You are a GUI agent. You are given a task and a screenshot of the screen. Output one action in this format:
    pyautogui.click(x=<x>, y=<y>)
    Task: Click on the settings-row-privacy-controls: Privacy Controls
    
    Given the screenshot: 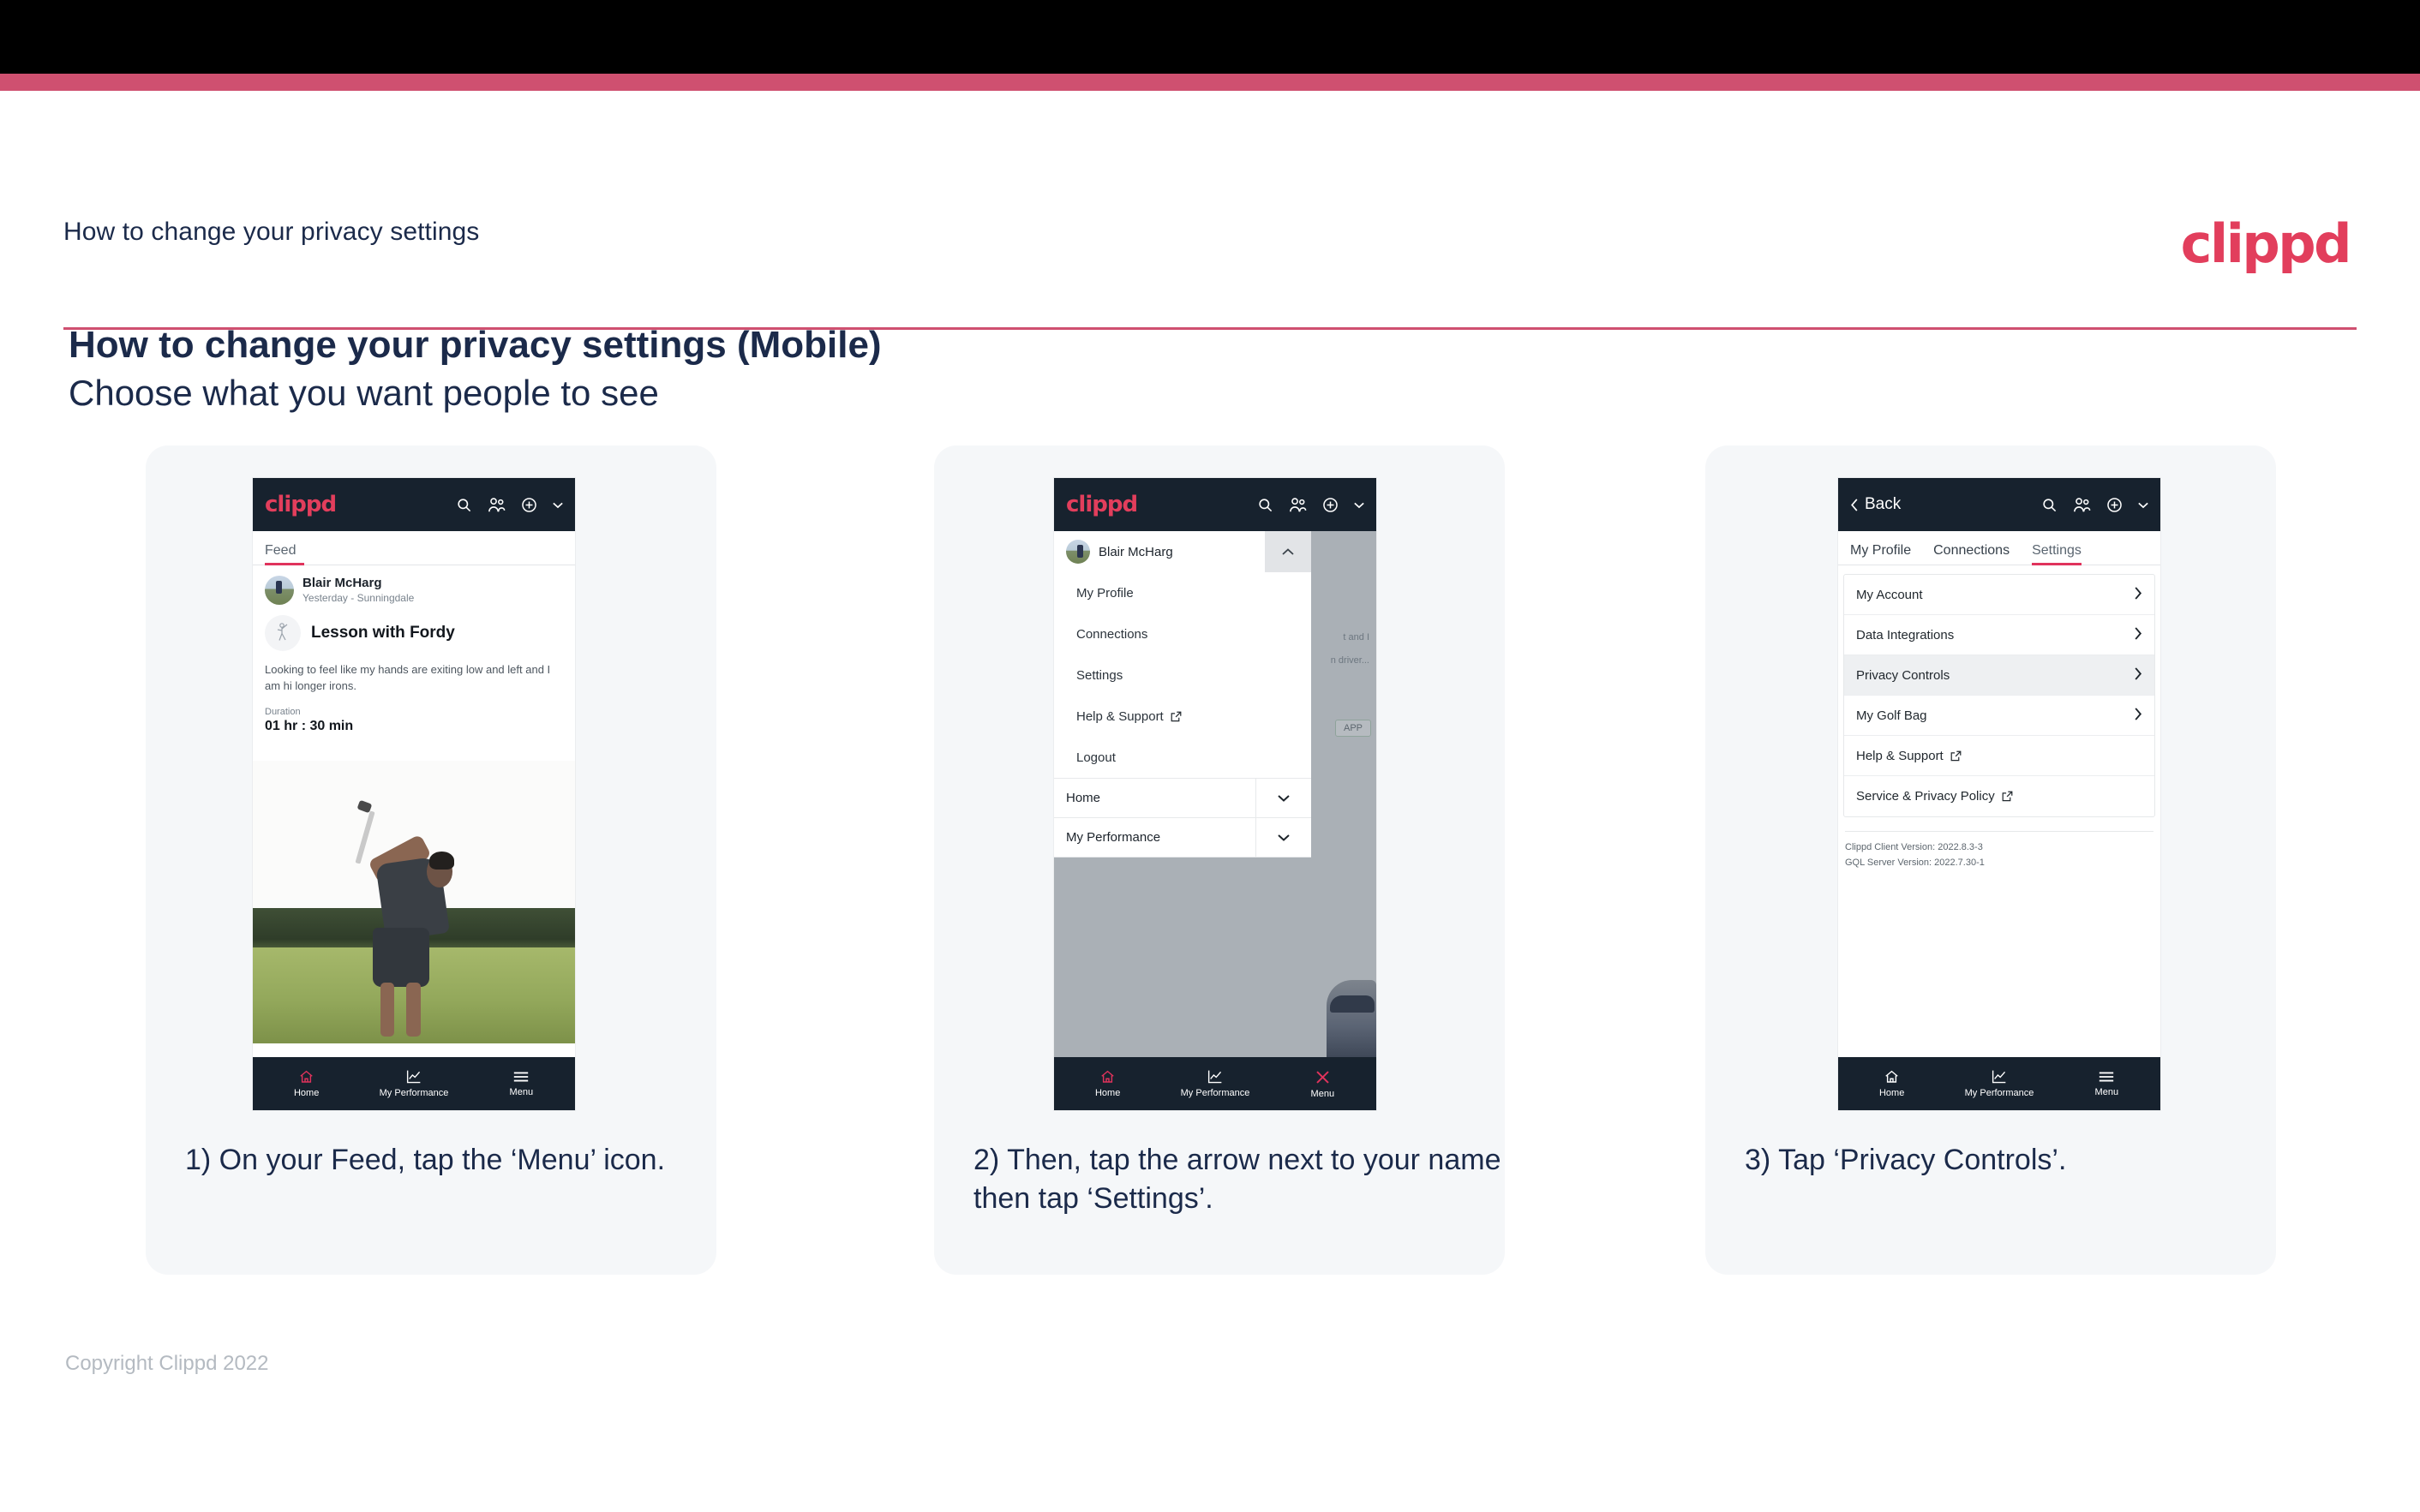 What is the action you would take?
    pyautogui.click(x=1999, y=675)
    